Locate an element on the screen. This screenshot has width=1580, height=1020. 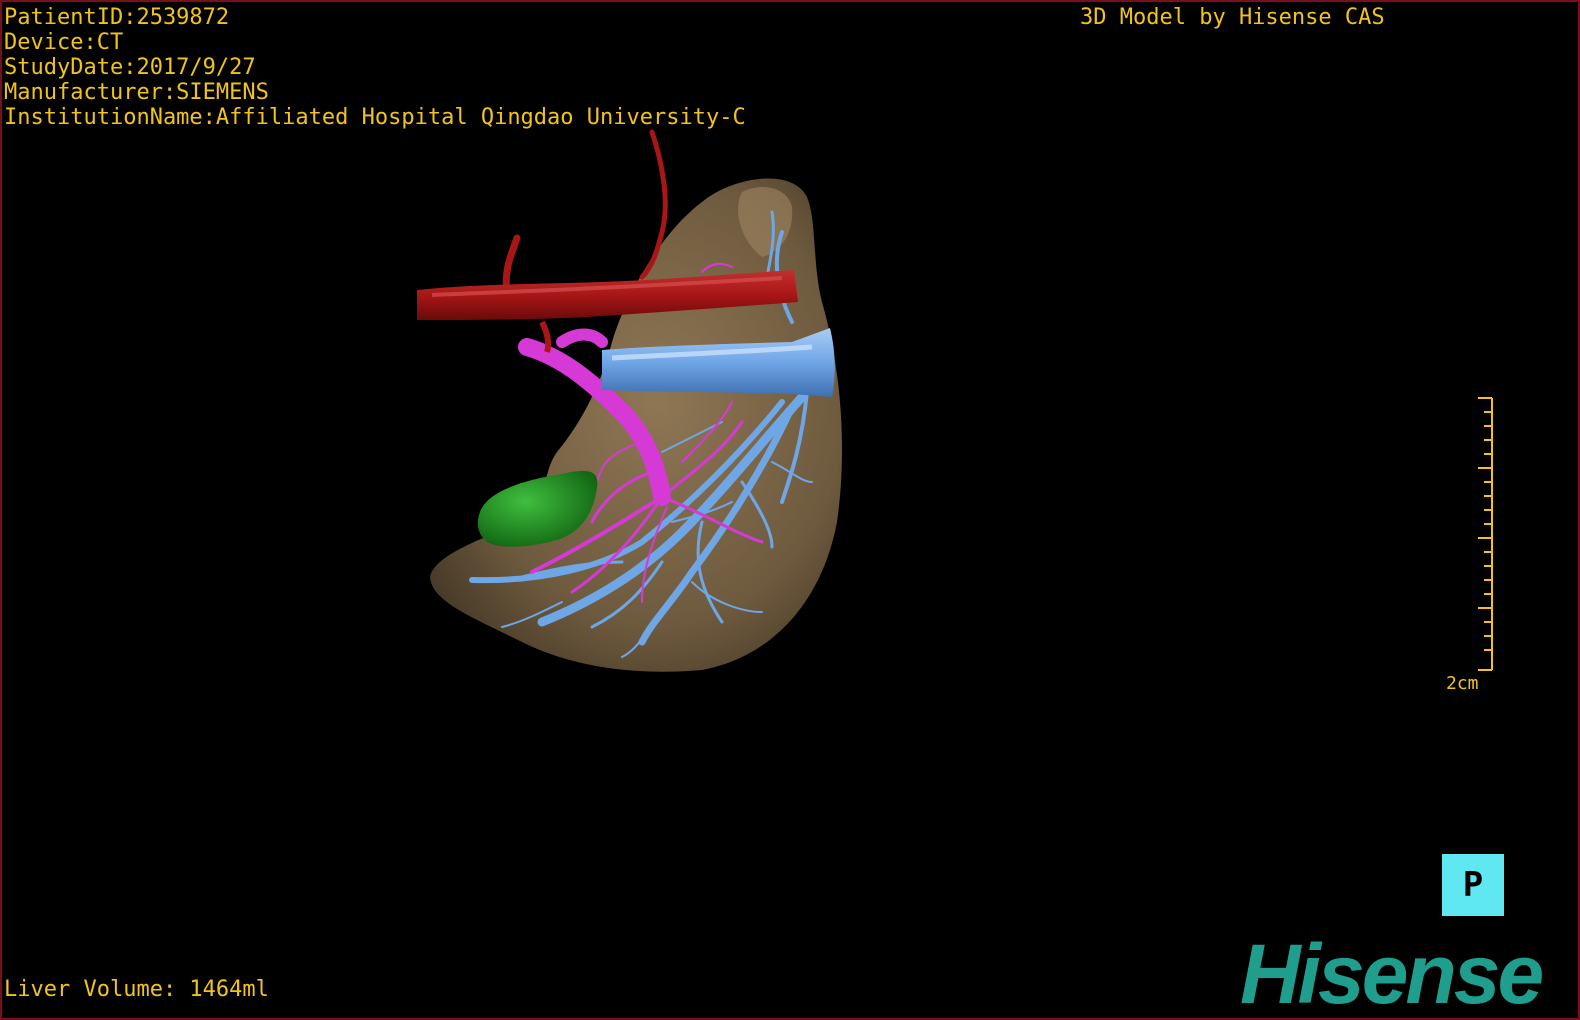
scale-ruler-icon is located at coordinates (1485, 534).